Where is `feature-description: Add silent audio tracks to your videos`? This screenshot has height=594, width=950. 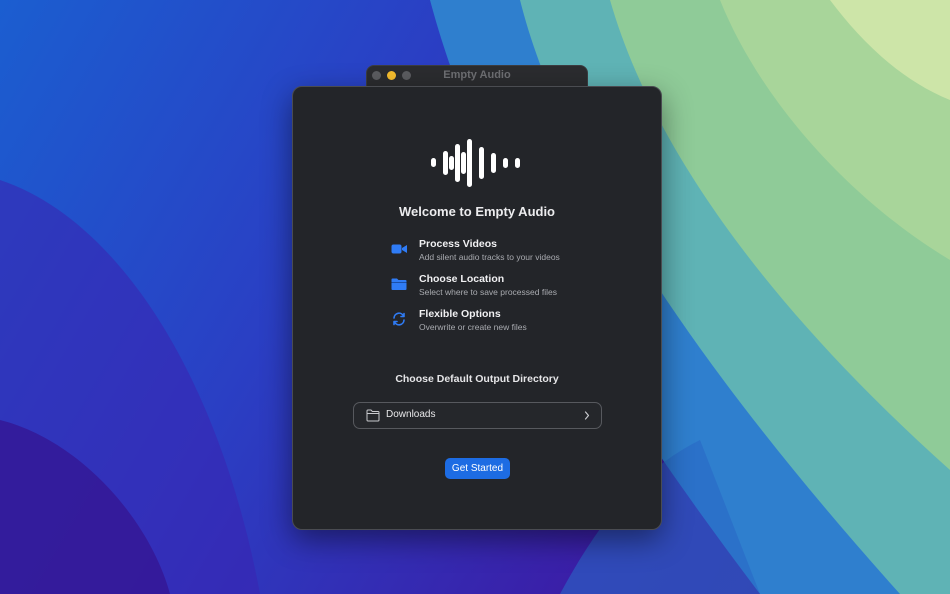
feature-description: Add silent audio tracks to your videos is located at coordinates (489, 257).